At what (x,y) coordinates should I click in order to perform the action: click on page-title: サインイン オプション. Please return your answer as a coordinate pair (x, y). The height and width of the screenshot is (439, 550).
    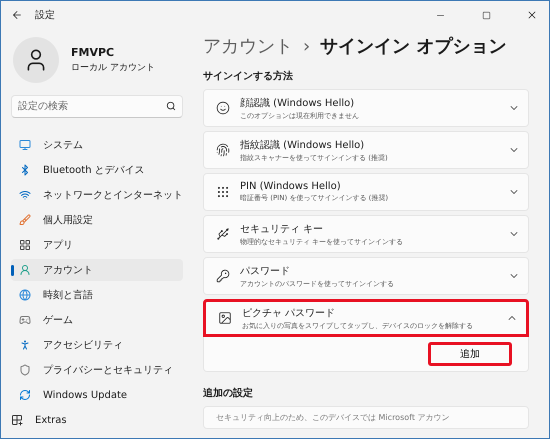
    Looking at the image, I should click on (413, 46).